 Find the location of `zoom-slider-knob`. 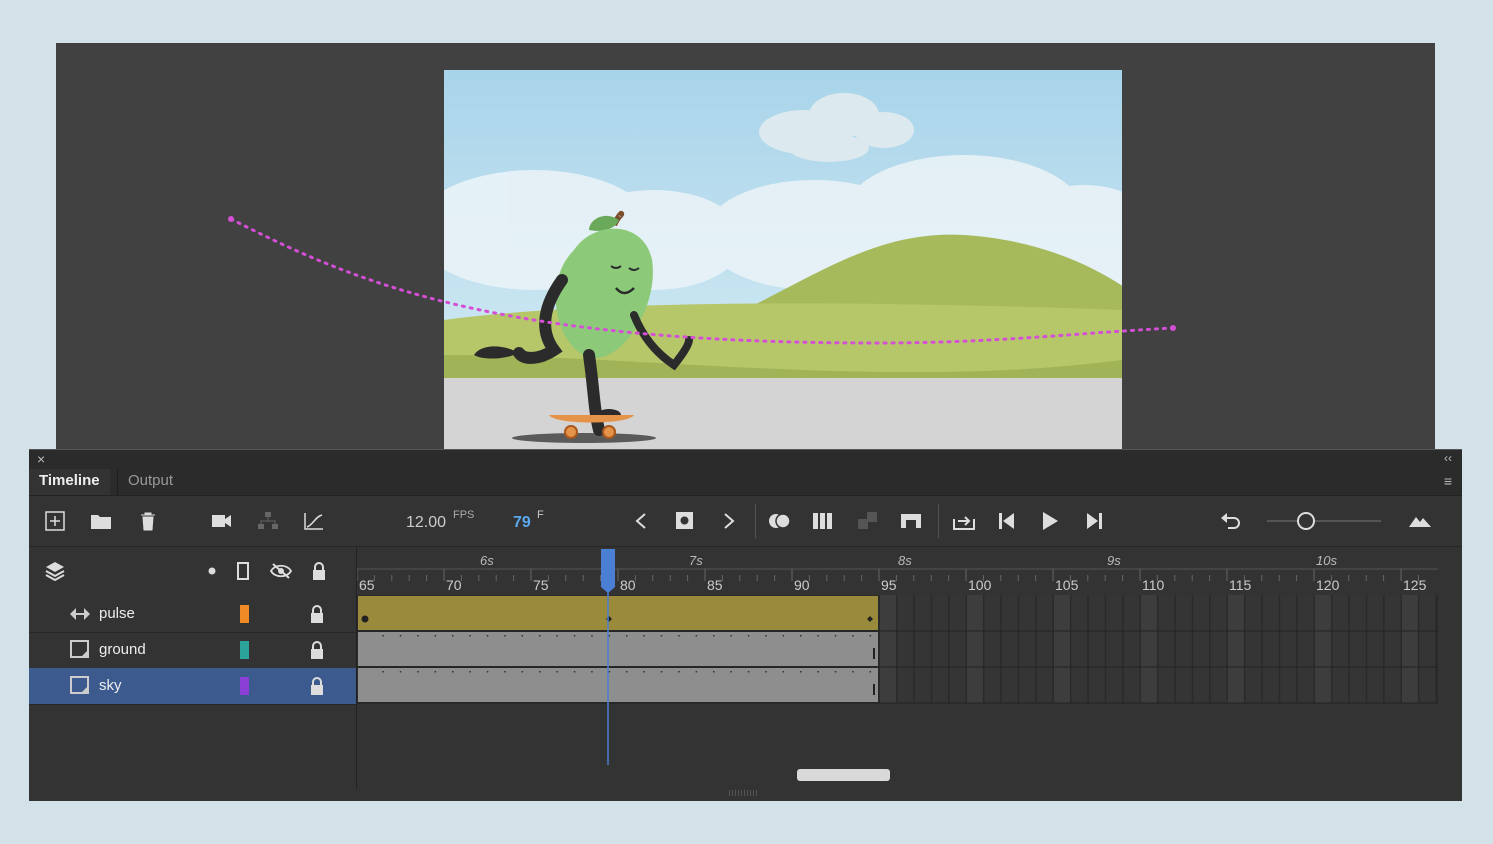

zoom-slider-knob is located at coordinates (1306, 521).